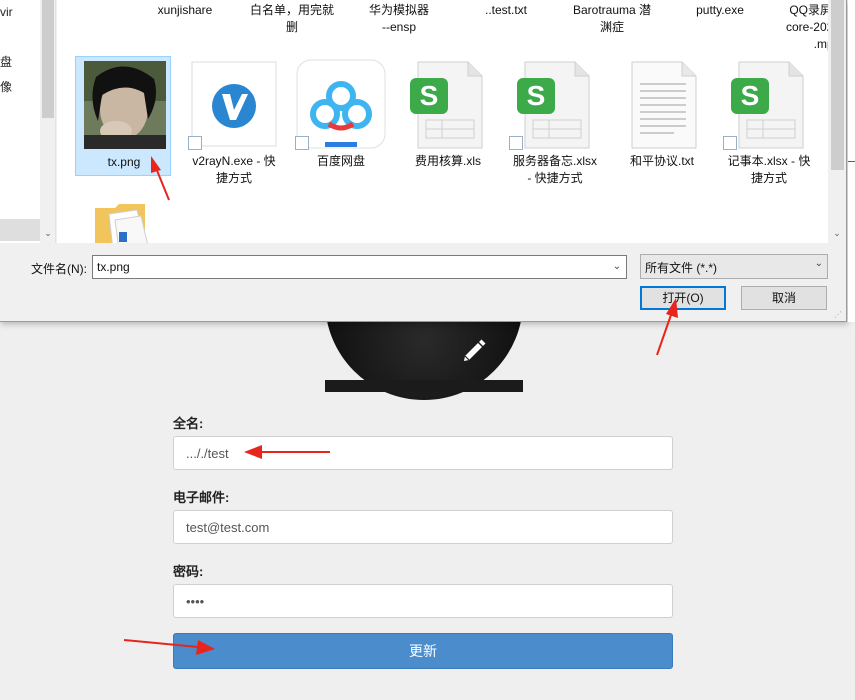  What do you see at coordinates (837, 233) in the screenshot?
I see `scroll-down-icon: ⌄` at bounding box center [837, 233].